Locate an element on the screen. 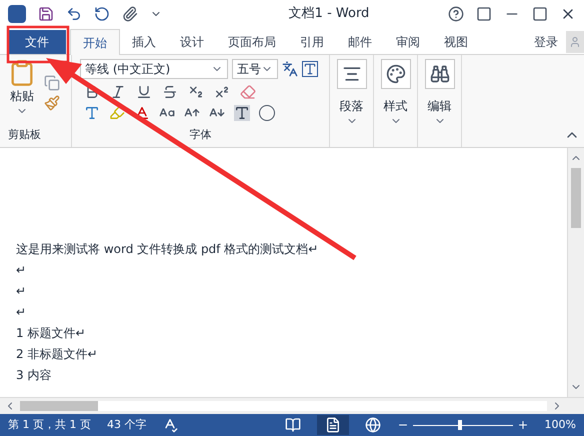 This screenshot has width=584, height=436. phonetic-guide-icon is located at coordinates (290, 69).